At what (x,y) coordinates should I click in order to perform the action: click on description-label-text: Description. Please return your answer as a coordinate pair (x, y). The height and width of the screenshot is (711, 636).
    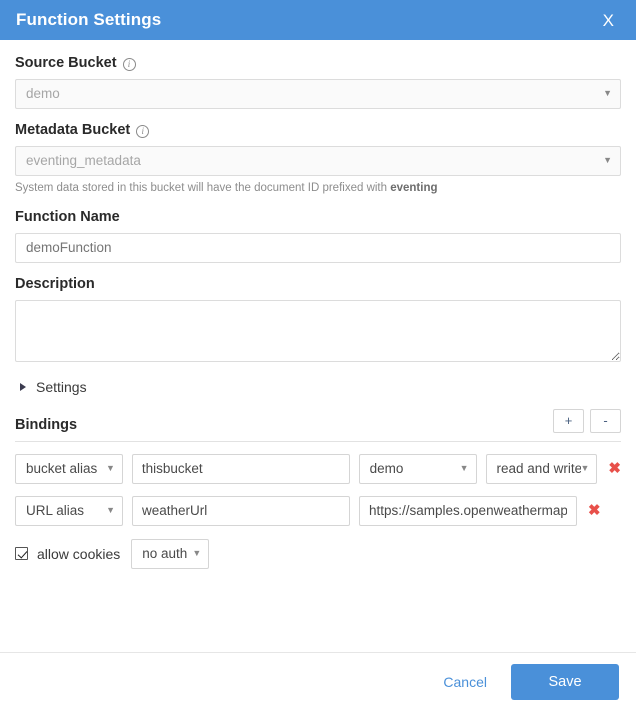
    Looking at the image, I should click on (55, 283).